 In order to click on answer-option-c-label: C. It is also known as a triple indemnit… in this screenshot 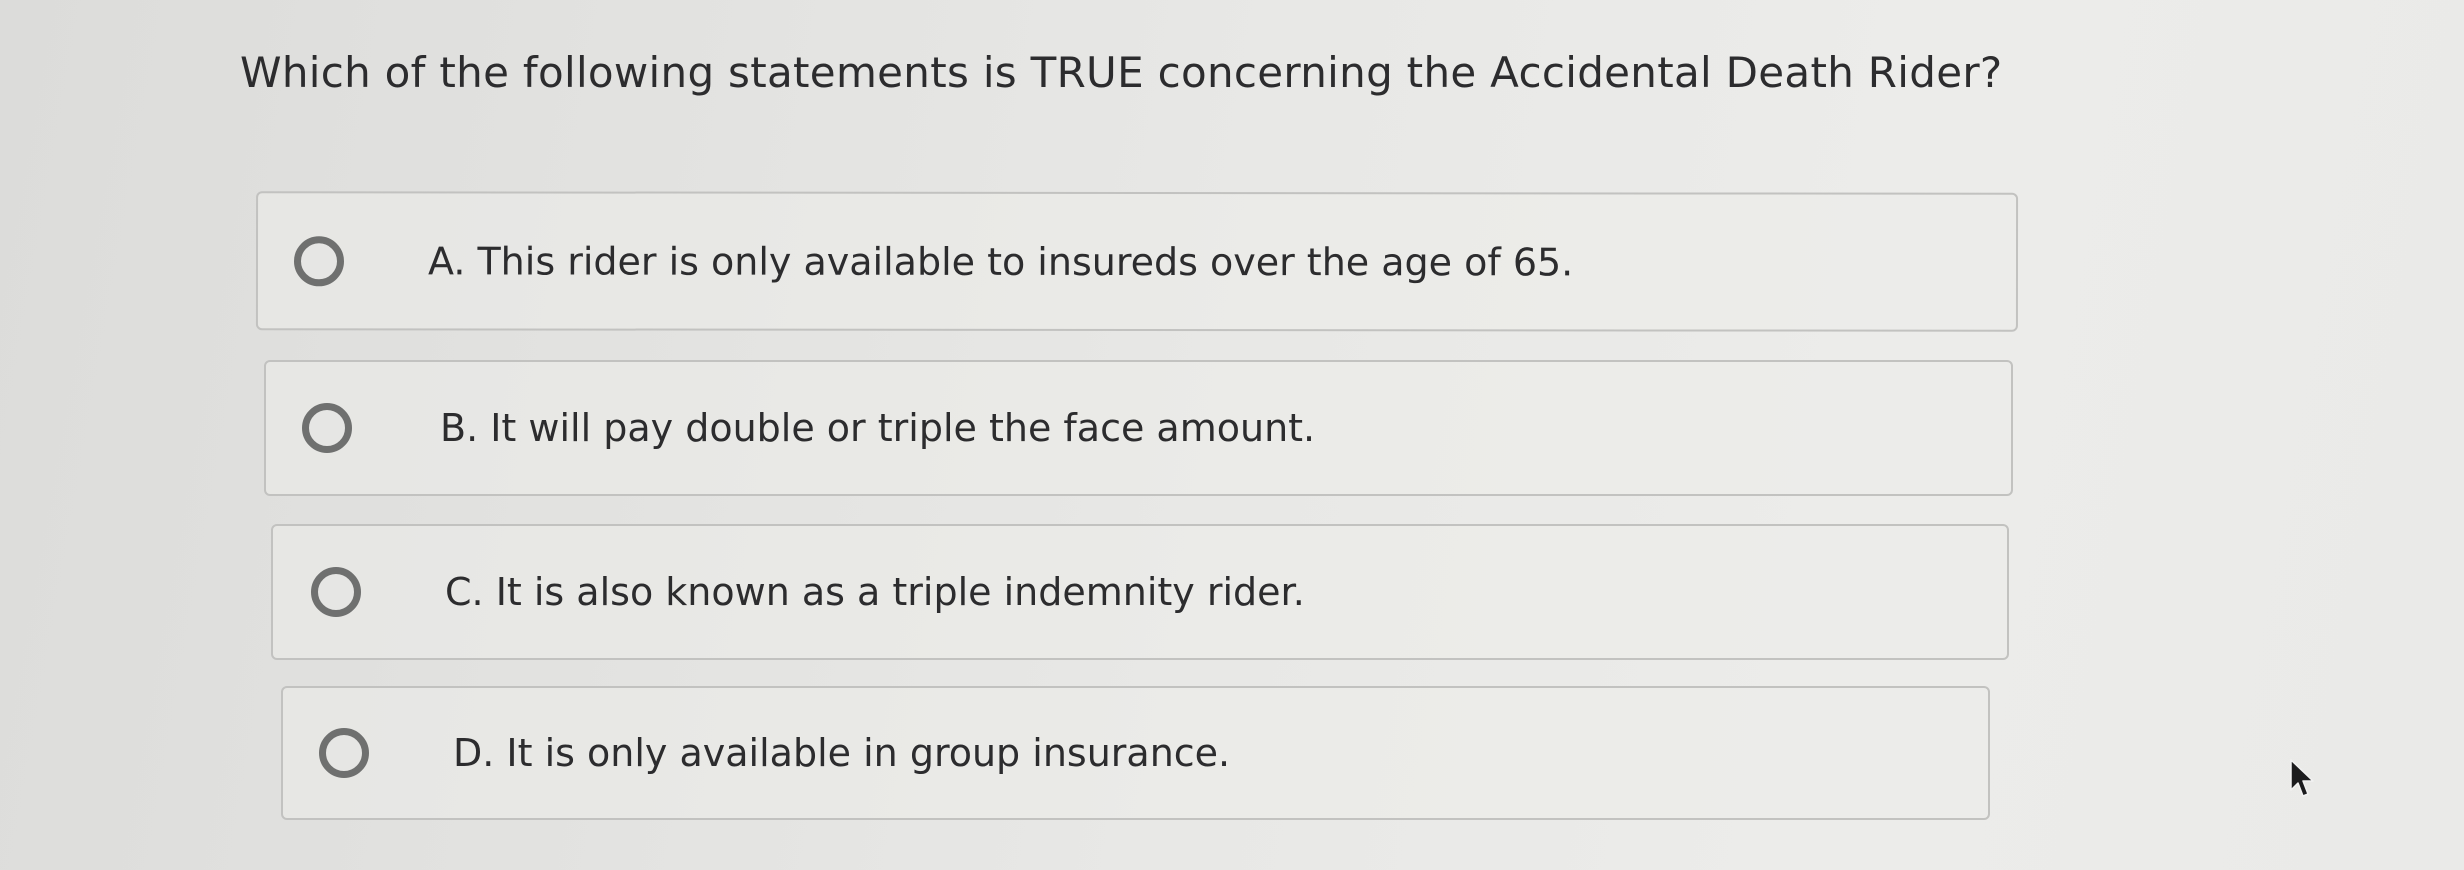, I will do `click(875, 592)`.